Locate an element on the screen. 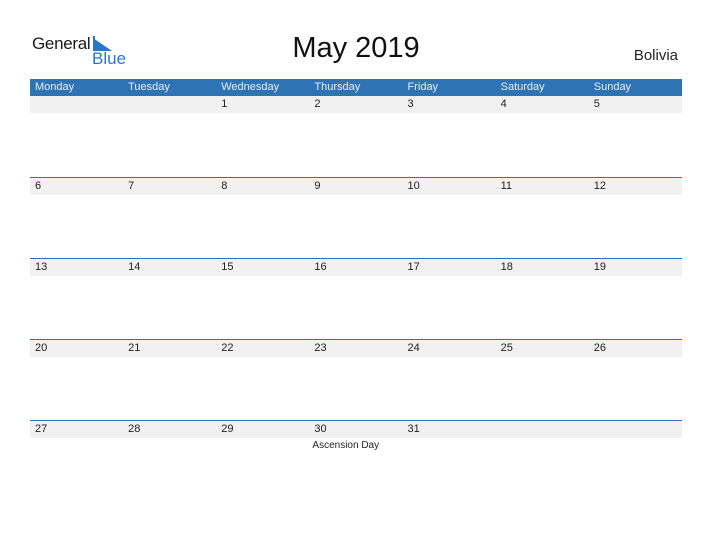  day-cell: 12 is located at coordinates (599, 186).